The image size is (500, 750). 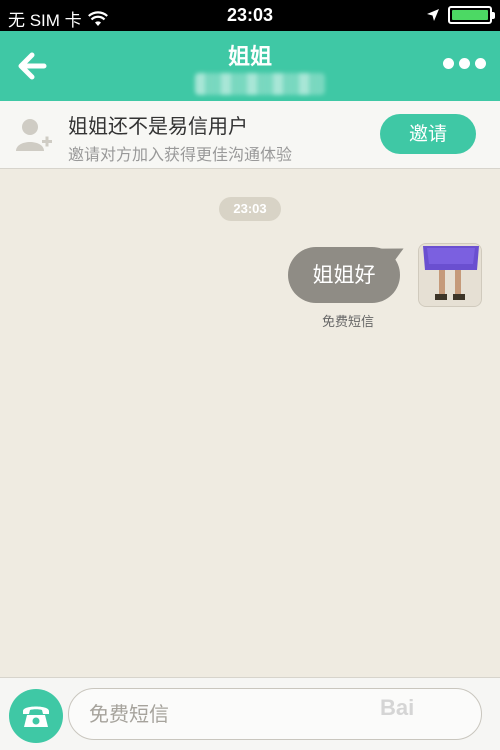 I want to click on composer-bar, so click(x=250, y=713).